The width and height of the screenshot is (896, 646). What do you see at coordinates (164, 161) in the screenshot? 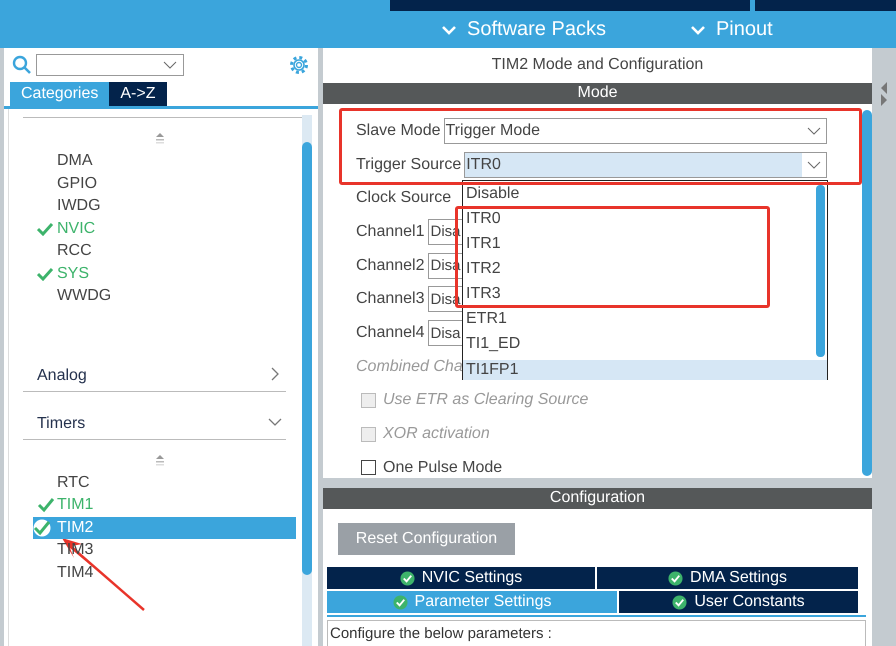
I see `peripheral-item: DMA` at bounding box center [164, 161].